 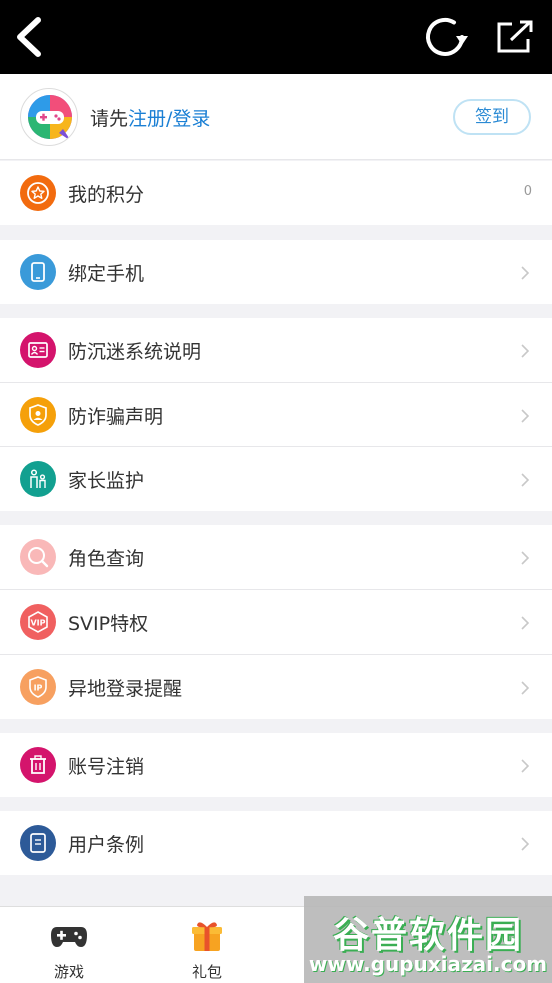 What do you see at coordinates (207, 936) in the screenshot?
I see `gift-icon` at bounding box center [207, 936].